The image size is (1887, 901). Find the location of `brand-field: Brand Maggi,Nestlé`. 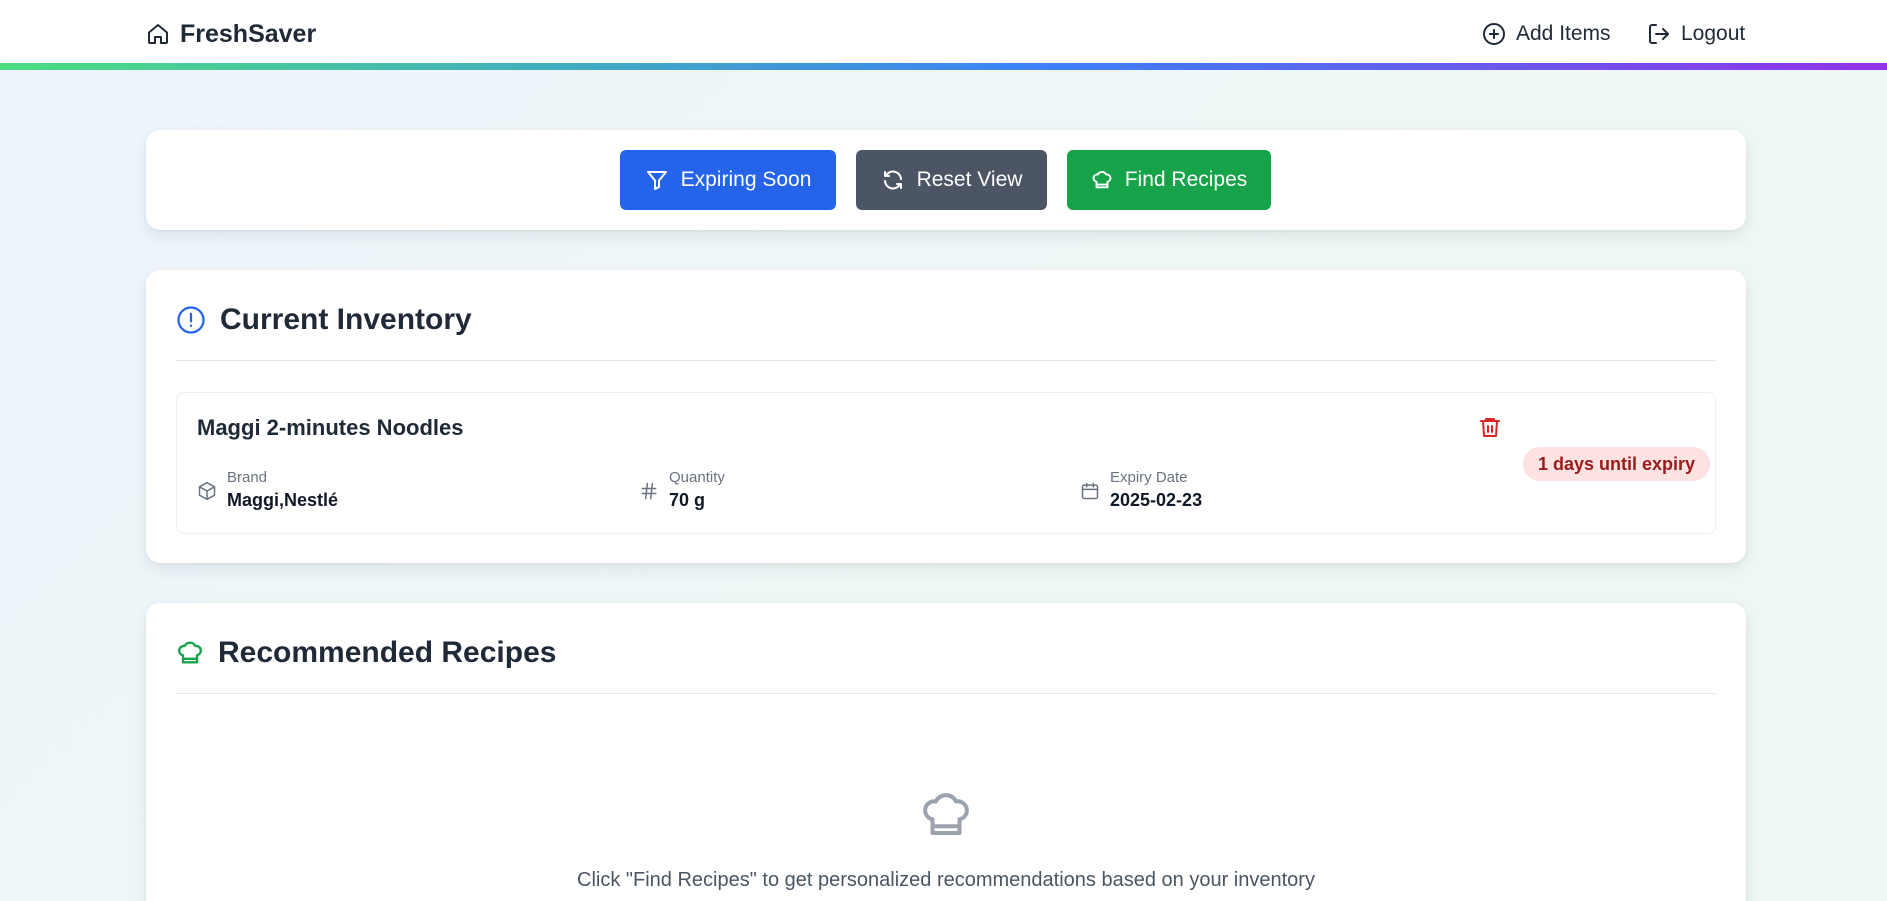

brand-field: Brand Maggi,Nestlé is located at coordinates (267, 491).